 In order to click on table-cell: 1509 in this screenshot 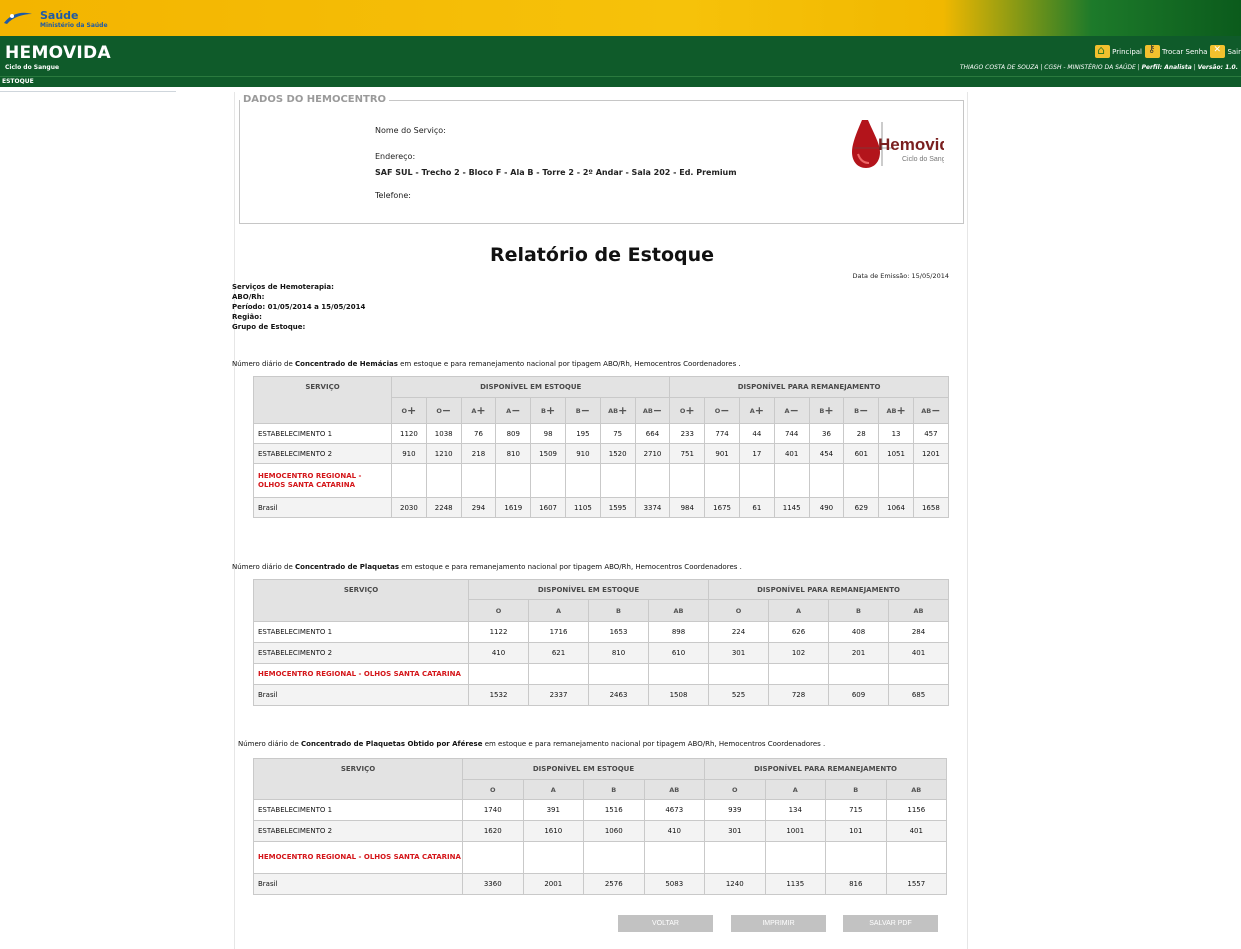, I will do `click(548, 453)`.